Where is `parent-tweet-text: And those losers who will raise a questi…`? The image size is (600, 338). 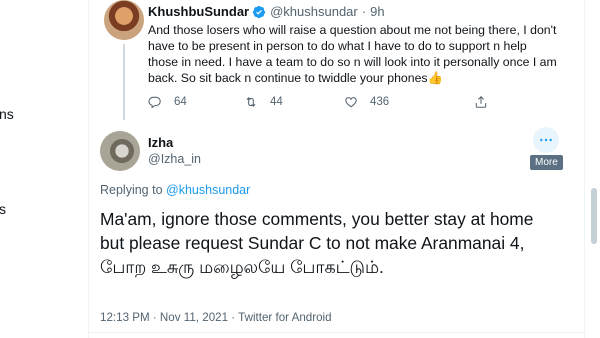 parent-tweet-text: And those losers who will raise a questi… is located at coordinates (352, 54).